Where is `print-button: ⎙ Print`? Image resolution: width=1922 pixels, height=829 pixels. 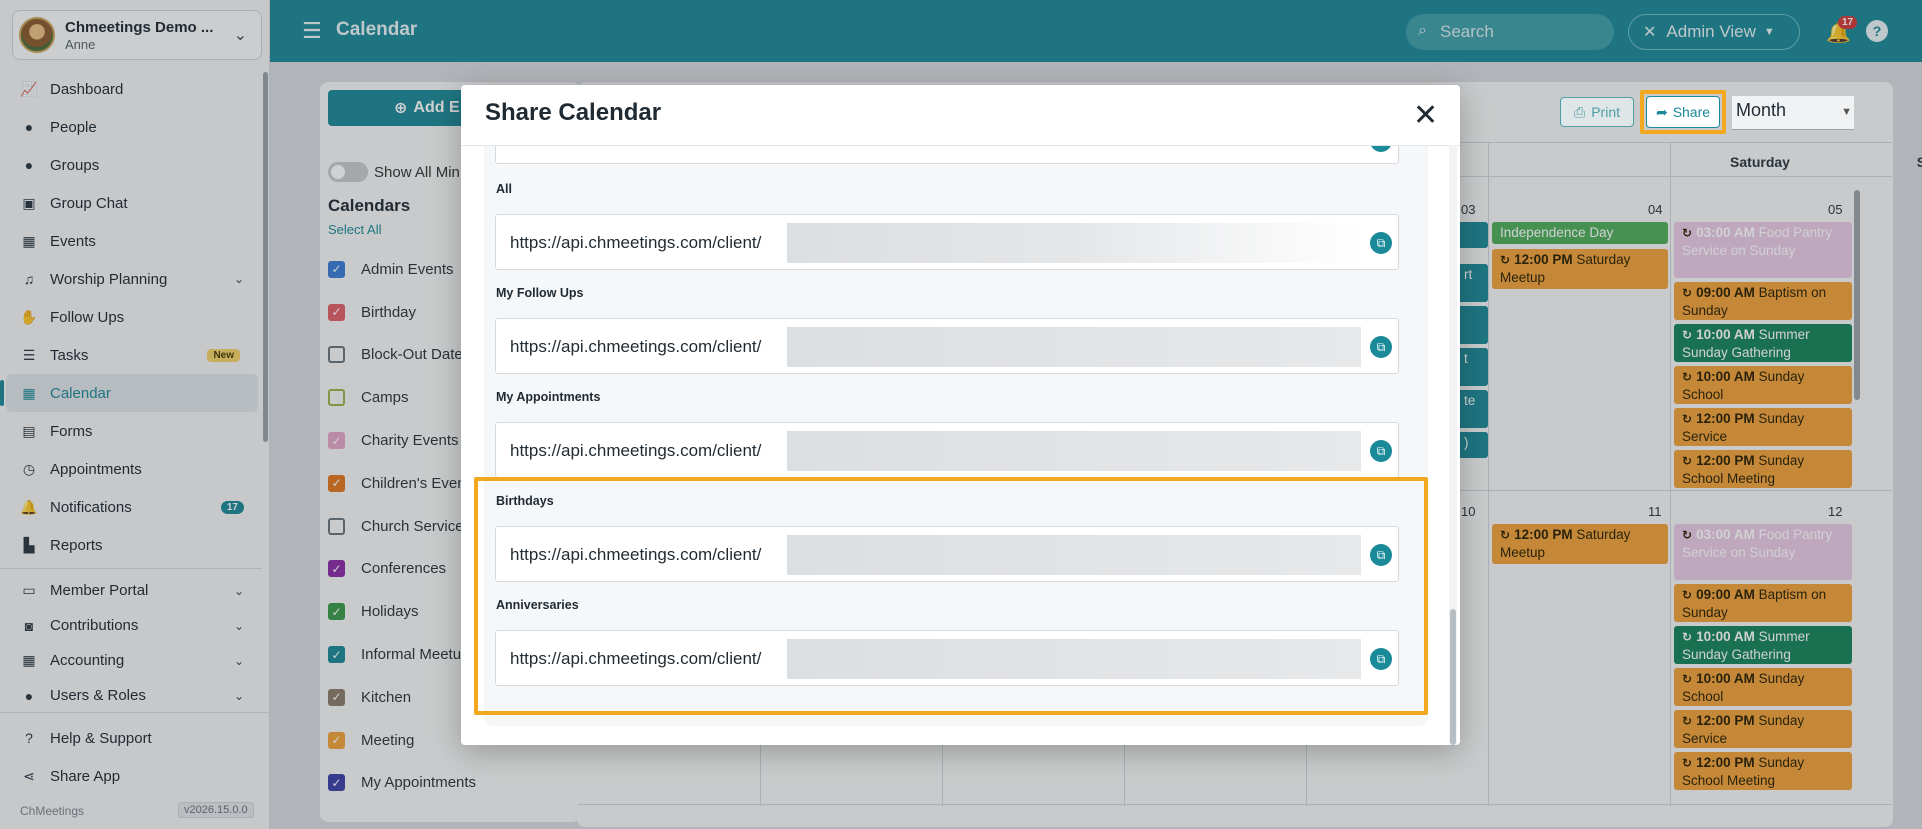
print-button: ⎙ Print is located at coordinates (1597, 112).